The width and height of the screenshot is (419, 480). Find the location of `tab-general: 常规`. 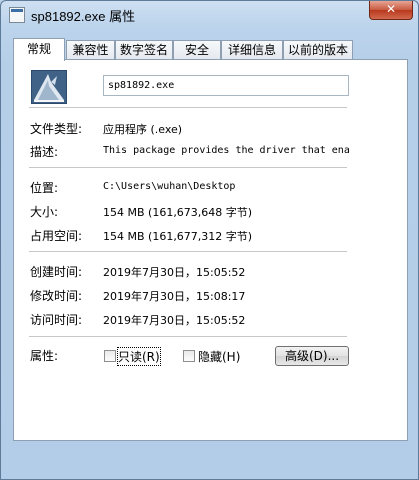

tab-general: 常规 is located at coordinates (39, 49).